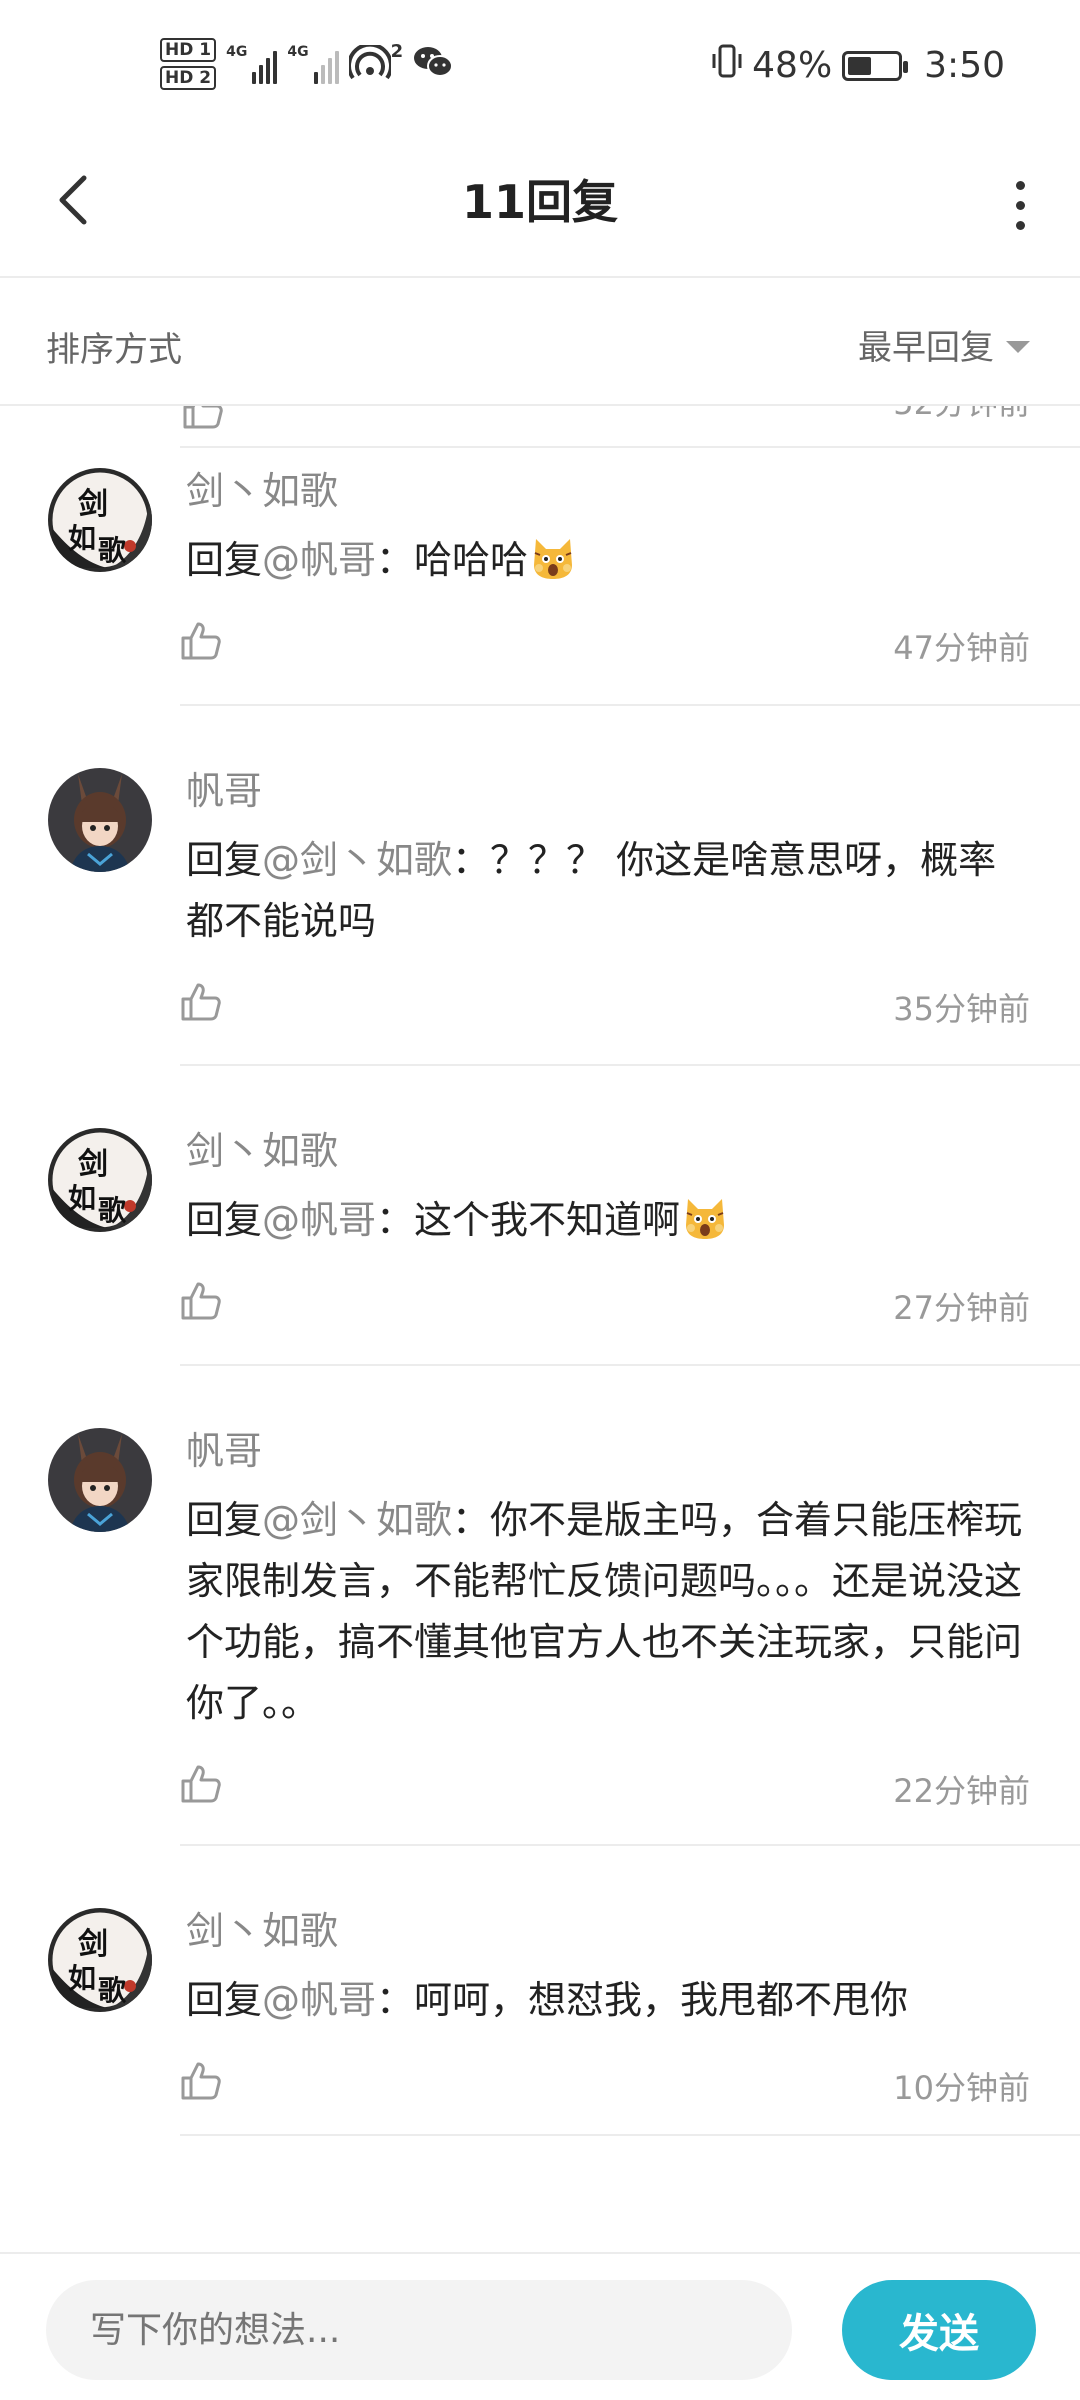 The height and width of the screenshot is (2400, 1080). Describe the element at coordinates (1018, 346) in the screenshot. I see `dropdown-arrow-icon` at that location.